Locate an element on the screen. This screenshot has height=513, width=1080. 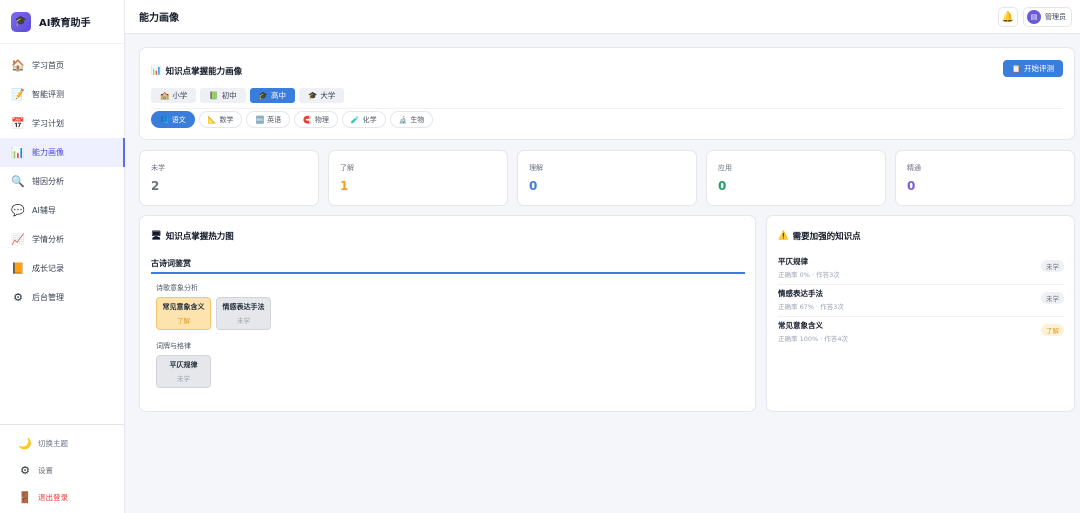
stat-card-0: 未学 2 is located at coordinates (229, 178).